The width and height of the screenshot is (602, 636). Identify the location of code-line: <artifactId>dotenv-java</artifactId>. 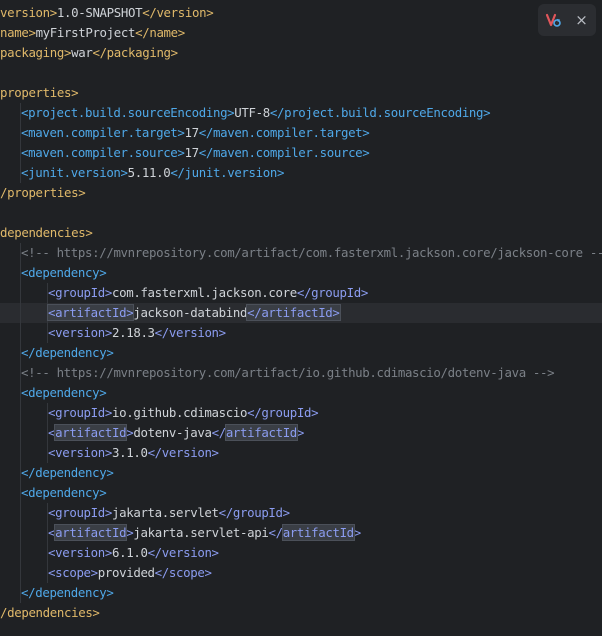
(301, 433).